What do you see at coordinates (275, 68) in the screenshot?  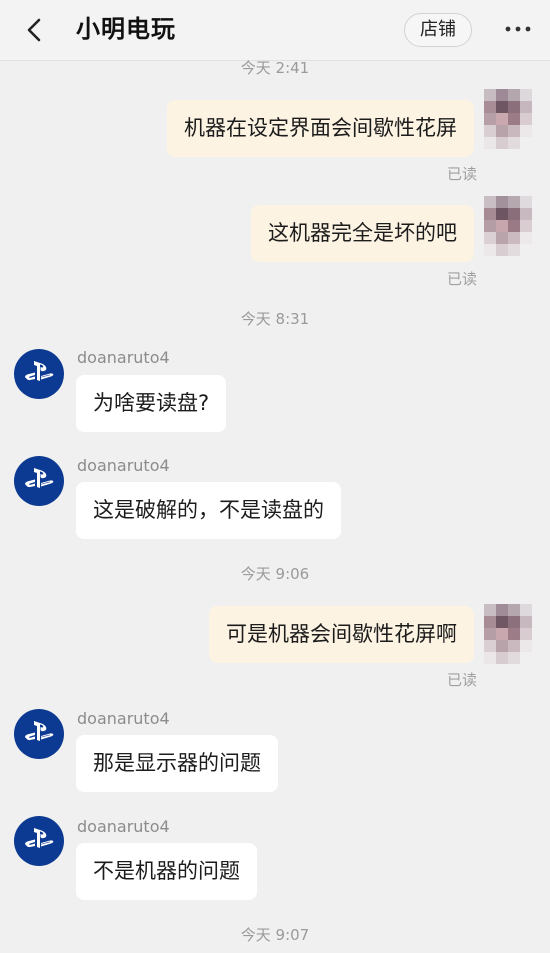 I see `timestamp: 今天 2:41` at bounding box center [275, 68].